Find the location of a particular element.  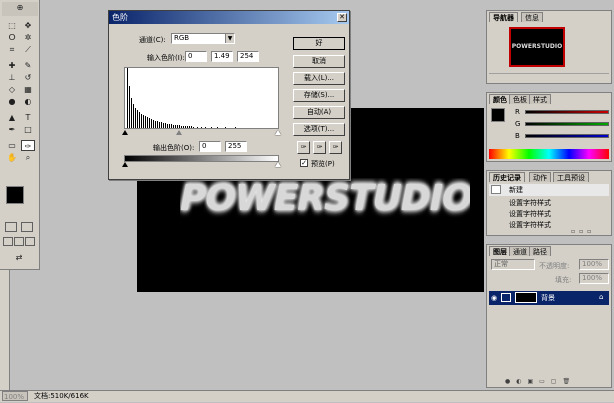

pen-tool-icon: ✒ is located at coordinates (12, 129).